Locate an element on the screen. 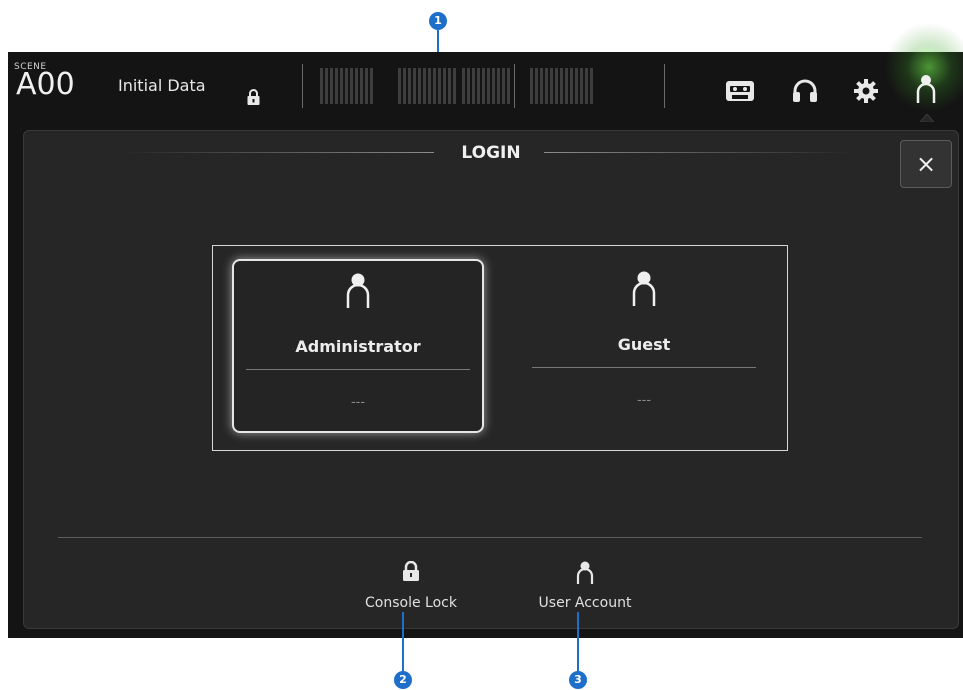 This screenshot has height=690, width=963. console-lock-button: Console Lock is located at coordinates (411, 585).